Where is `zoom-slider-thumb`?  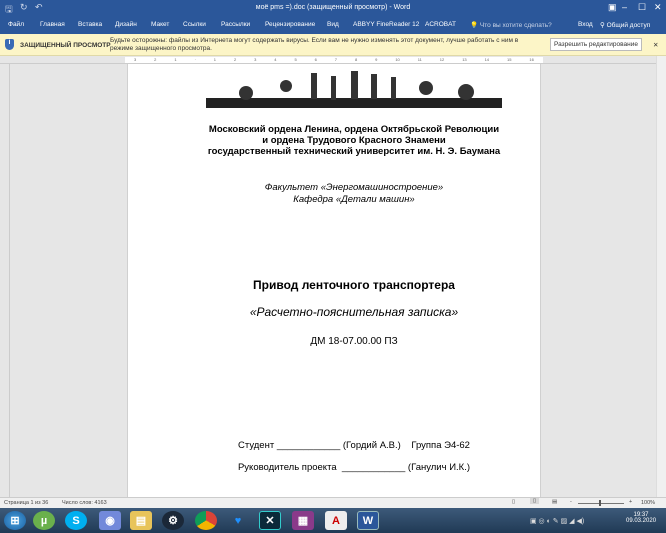 zoom-slider-thumb is located at coordinates (600, 503).